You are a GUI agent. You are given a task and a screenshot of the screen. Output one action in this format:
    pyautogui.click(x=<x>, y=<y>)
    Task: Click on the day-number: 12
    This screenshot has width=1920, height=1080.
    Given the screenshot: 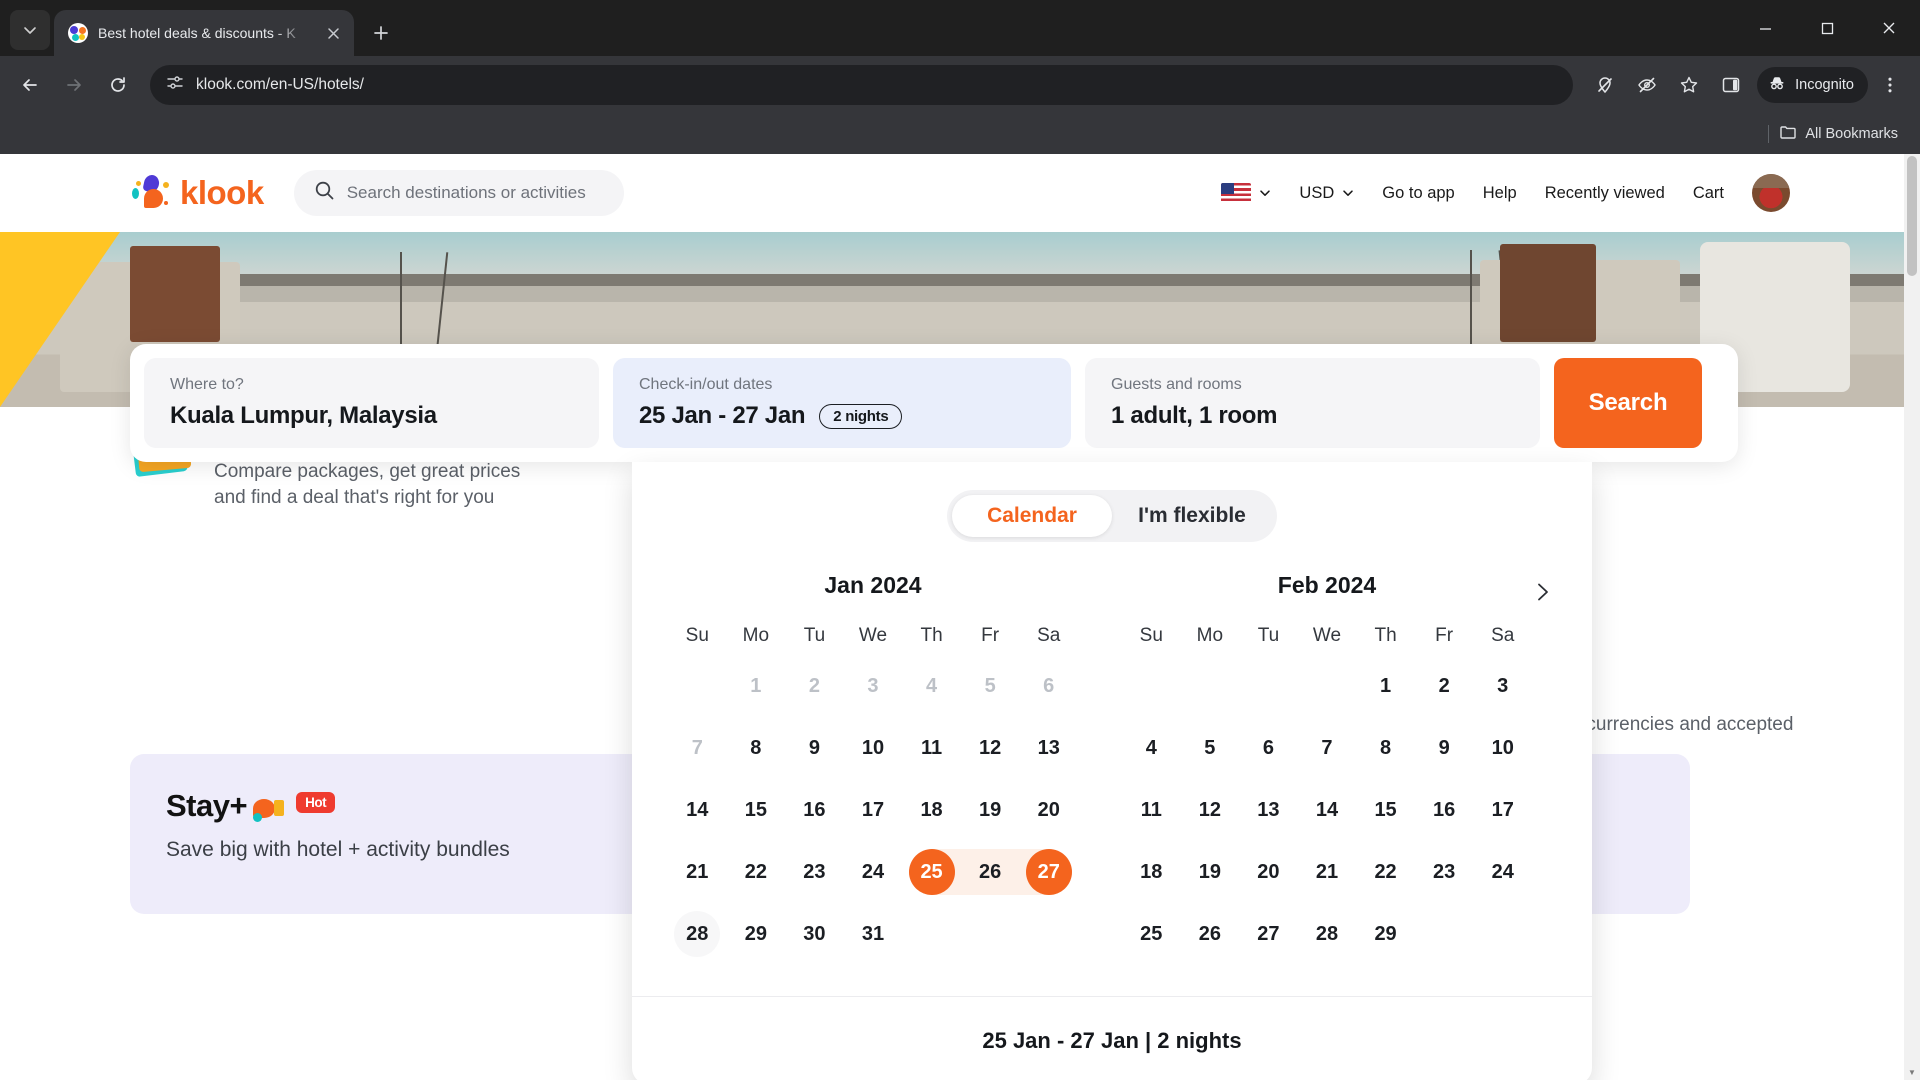 What is the action you would take?
    pyautogui.click(x=990, y=747)
    